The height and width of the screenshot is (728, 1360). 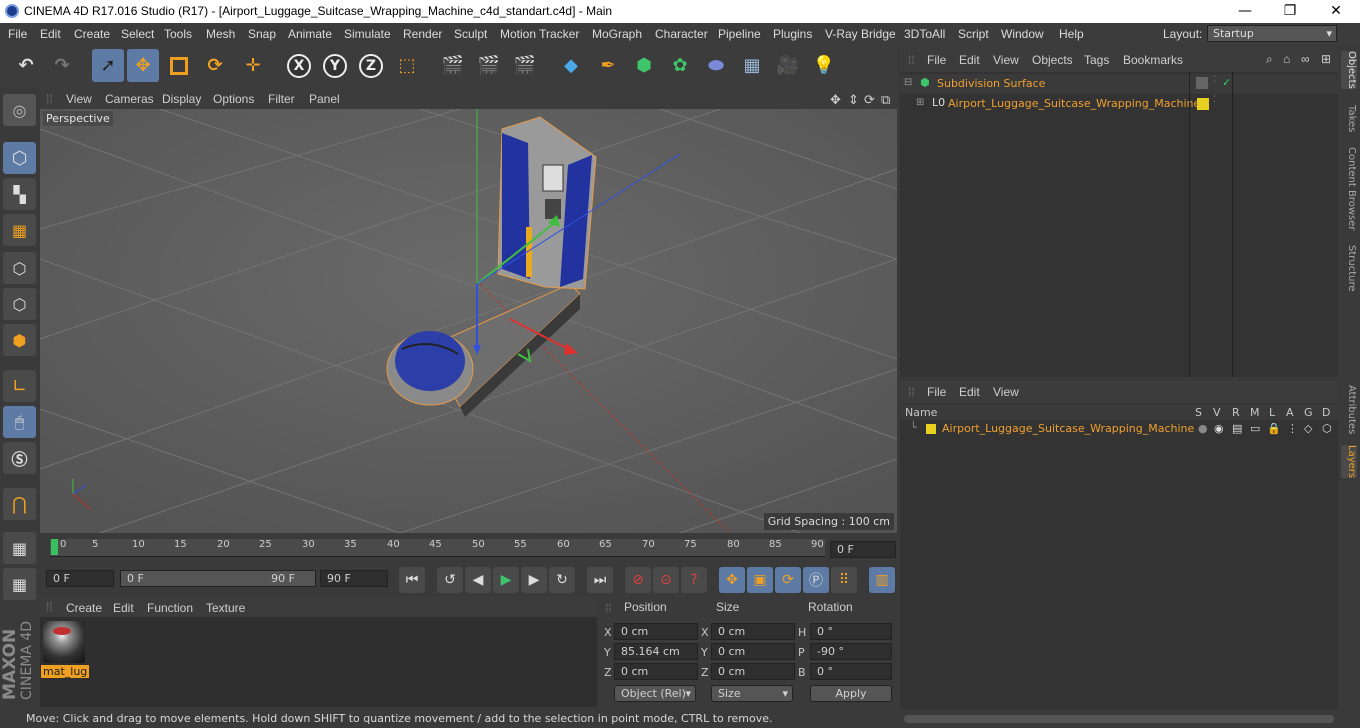 I want to click on end-frame-field: 90 F, so click(x=354, y=578).